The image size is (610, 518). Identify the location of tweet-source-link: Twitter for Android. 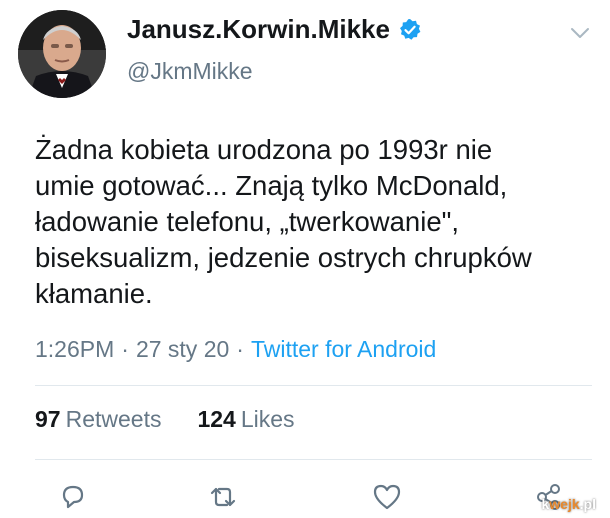
(343, 349).